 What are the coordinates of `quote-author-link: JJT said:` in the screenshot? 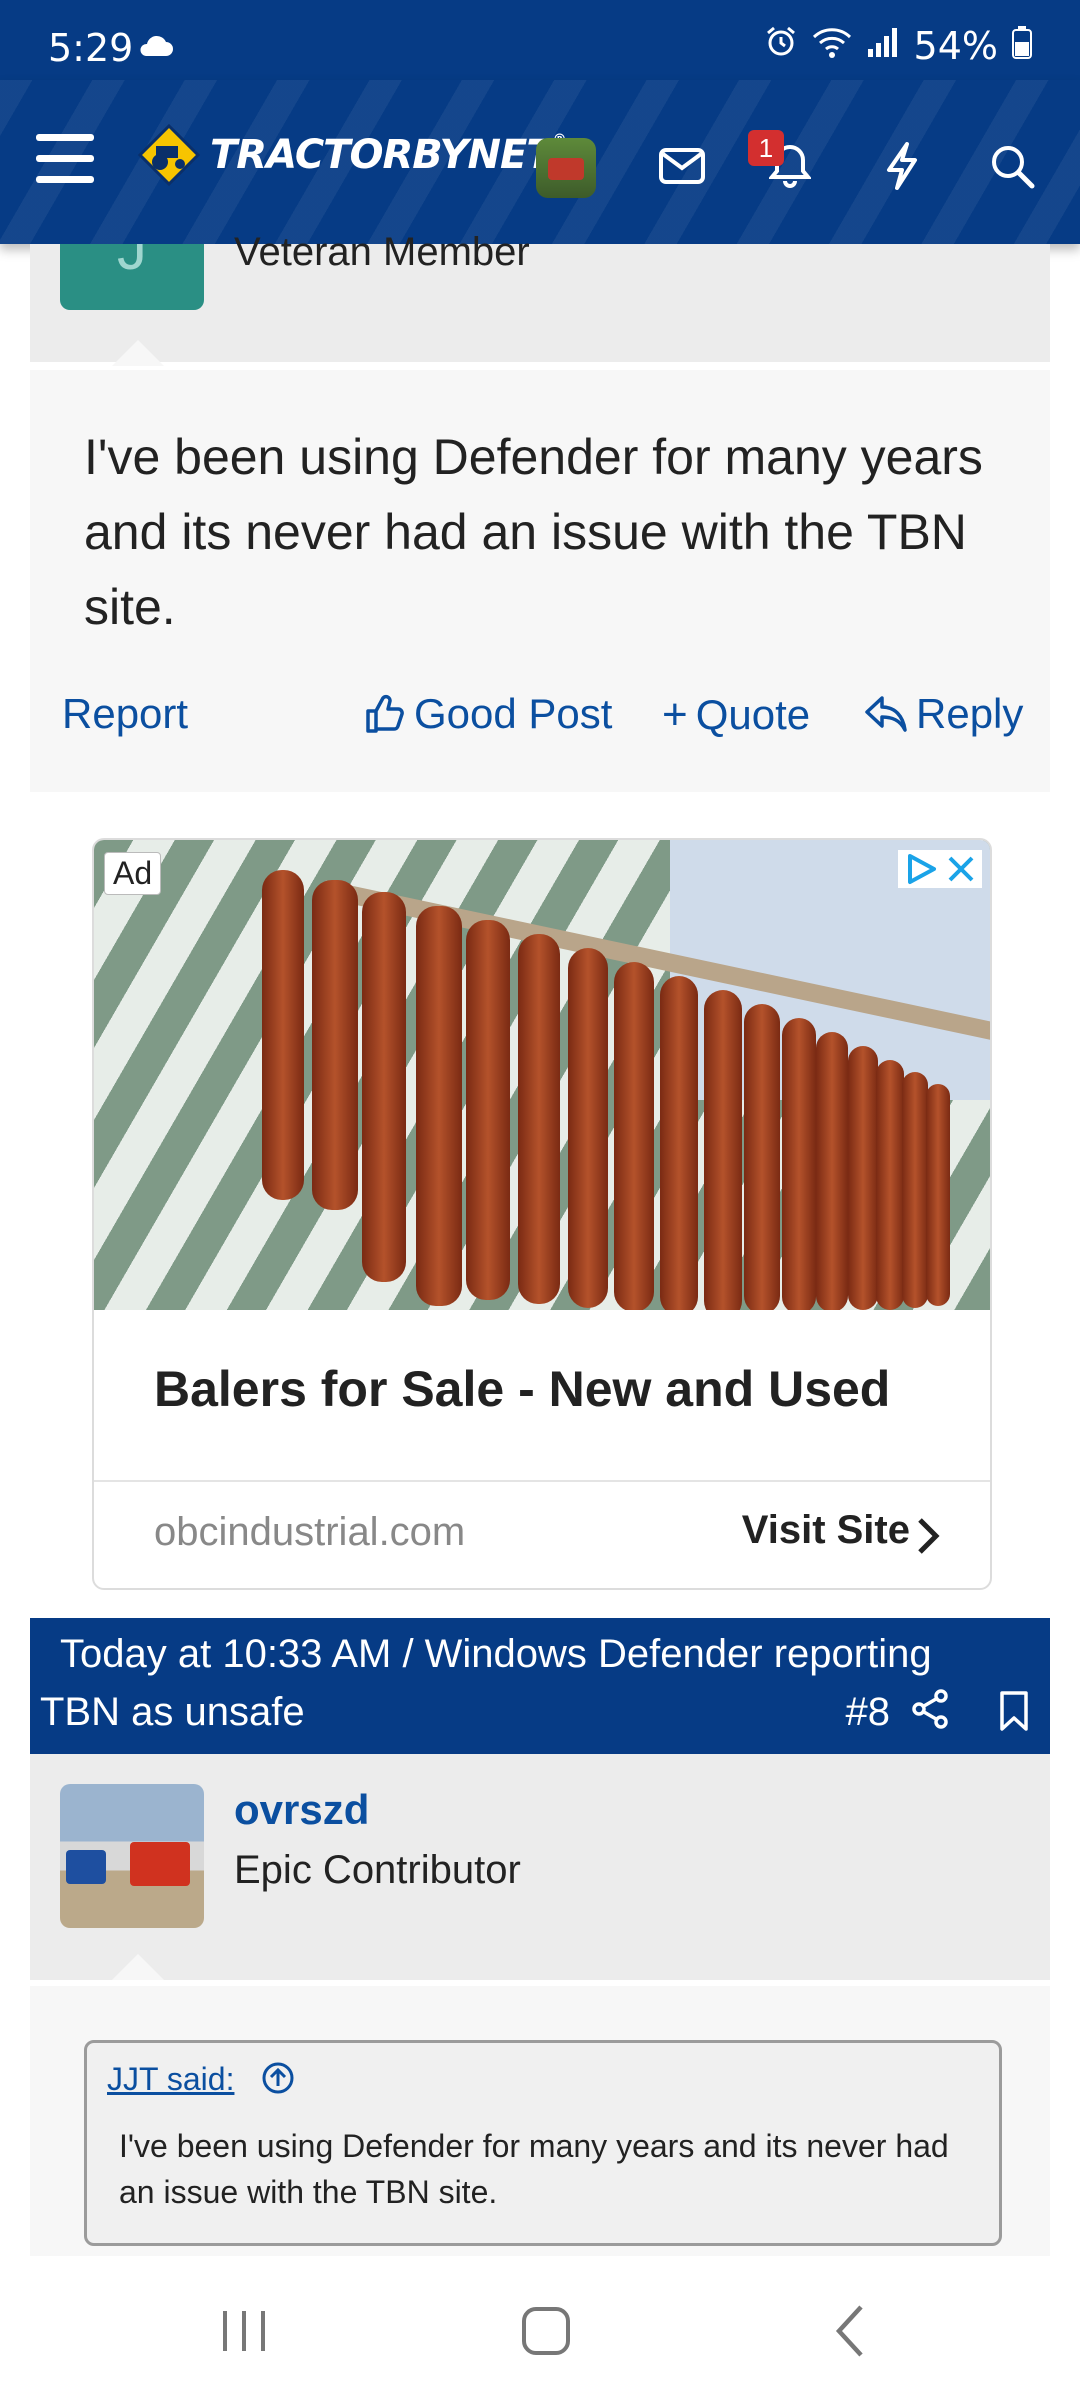 It's located at (170, 2079).